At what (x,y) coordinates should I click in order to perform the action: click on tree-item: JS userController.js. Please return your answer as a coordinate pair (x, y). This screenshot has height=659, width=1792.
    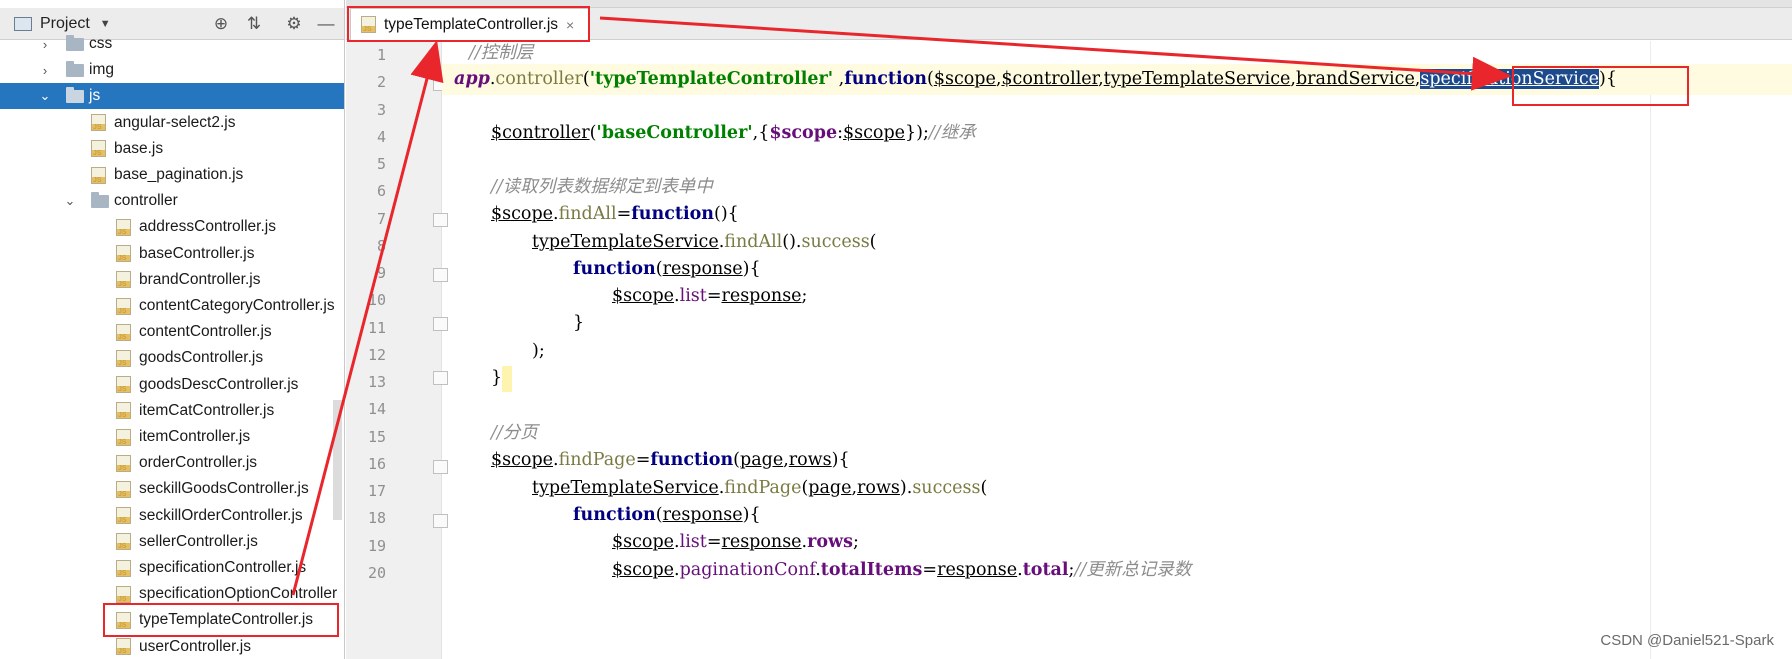
    Looking at the image, I should click on (172, 646).